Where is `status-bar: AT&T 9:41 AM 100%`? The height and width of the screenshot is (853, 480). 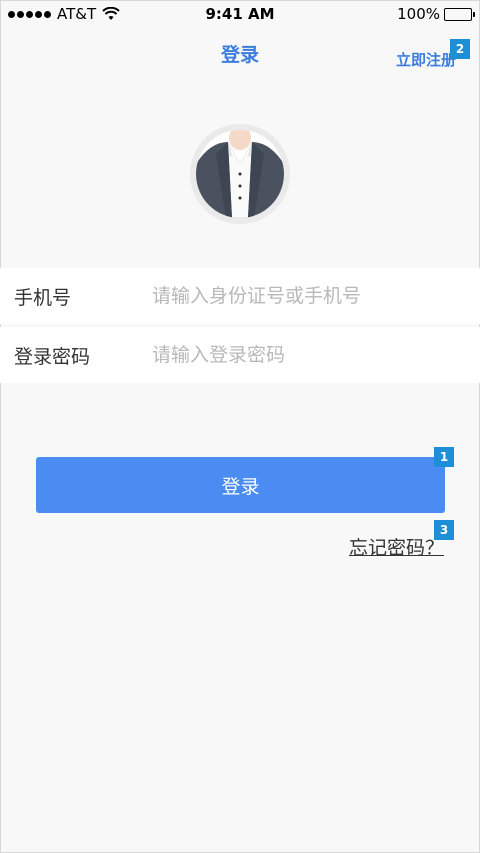 status-bar: AT&T 9:41 AM 100% is located at coordinates (240, 14).